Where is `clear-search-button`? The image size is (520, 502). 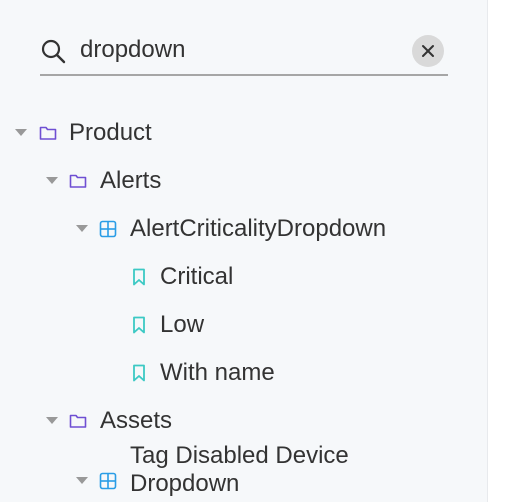
clear-search-button is located at coordinates (428, 51).